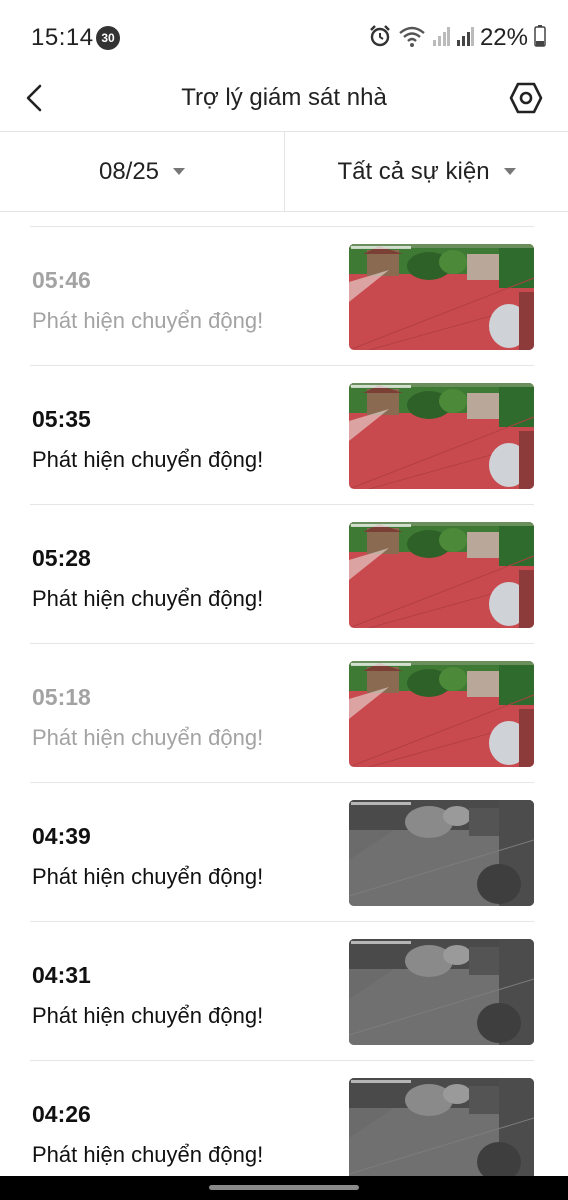 This screenshot has height=1200, width=568. I want to click on filter-bar: 08/25 Tất cả sự kiện, so click(284, 172).